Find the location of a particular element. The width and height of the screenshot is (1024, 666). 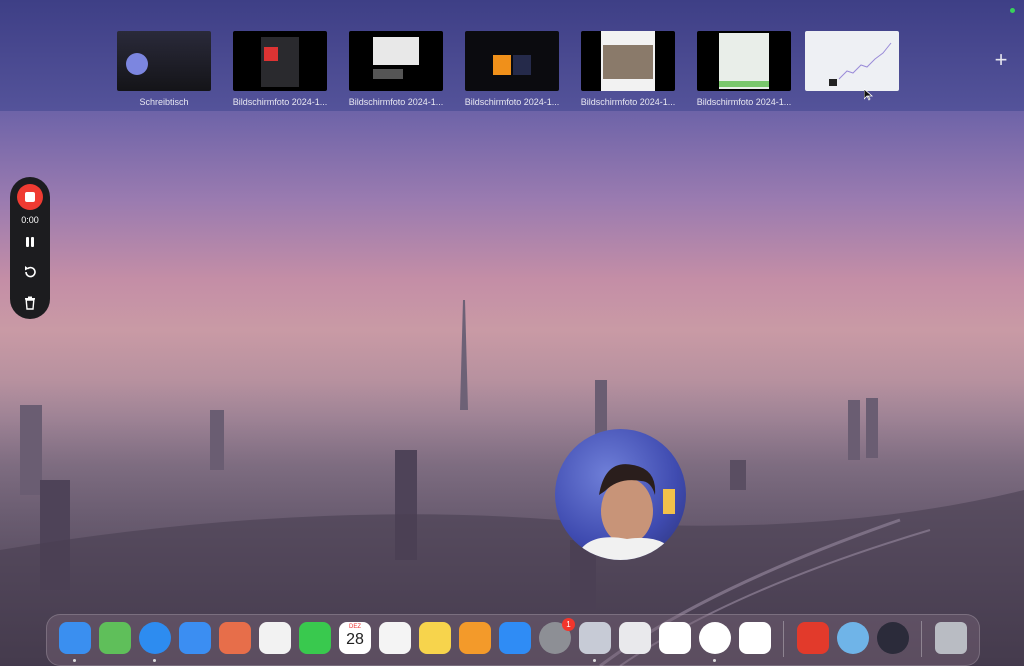

nordvpn-icon is located at coordinates (755, 638).